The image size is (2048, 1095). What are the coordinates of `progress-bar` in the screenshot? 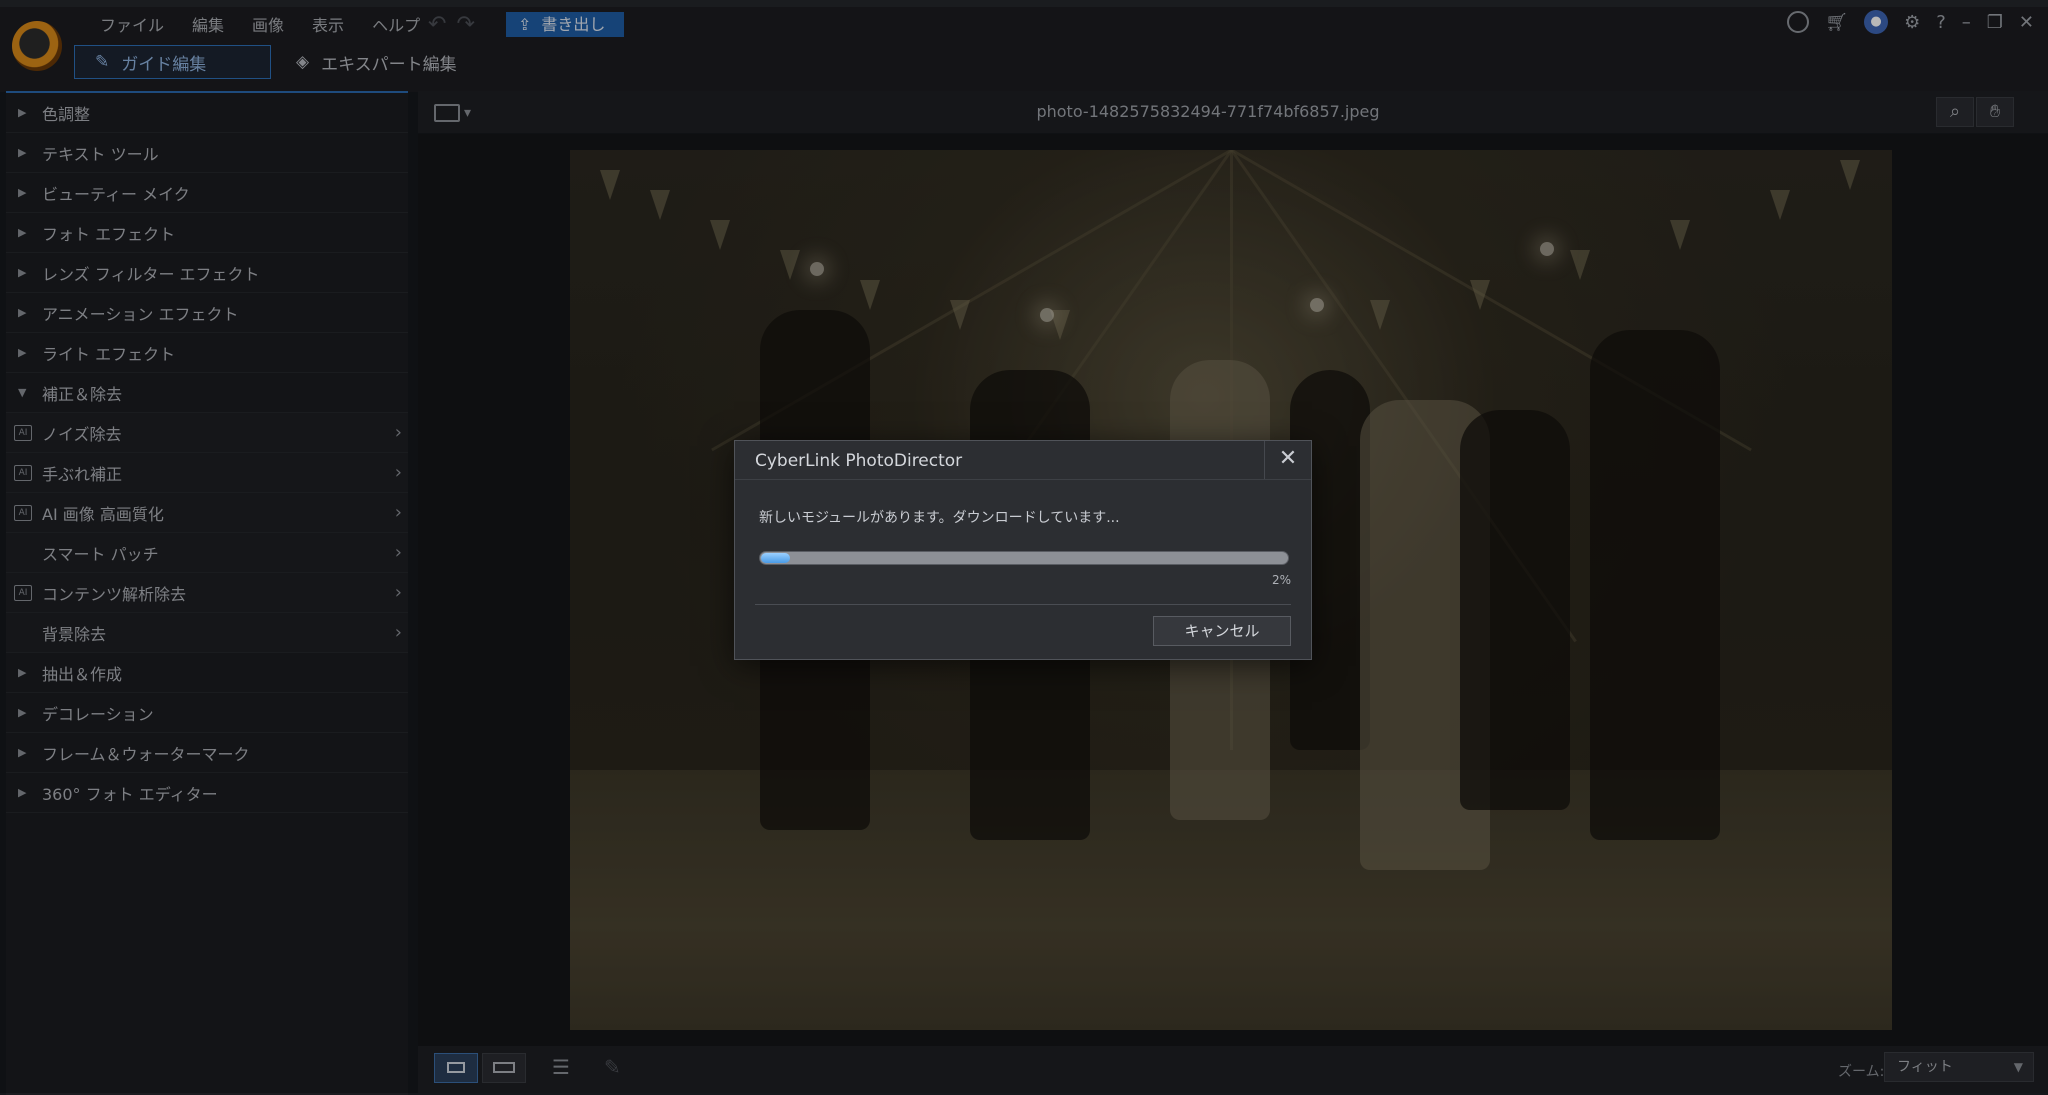 It's located at (1024, 558).